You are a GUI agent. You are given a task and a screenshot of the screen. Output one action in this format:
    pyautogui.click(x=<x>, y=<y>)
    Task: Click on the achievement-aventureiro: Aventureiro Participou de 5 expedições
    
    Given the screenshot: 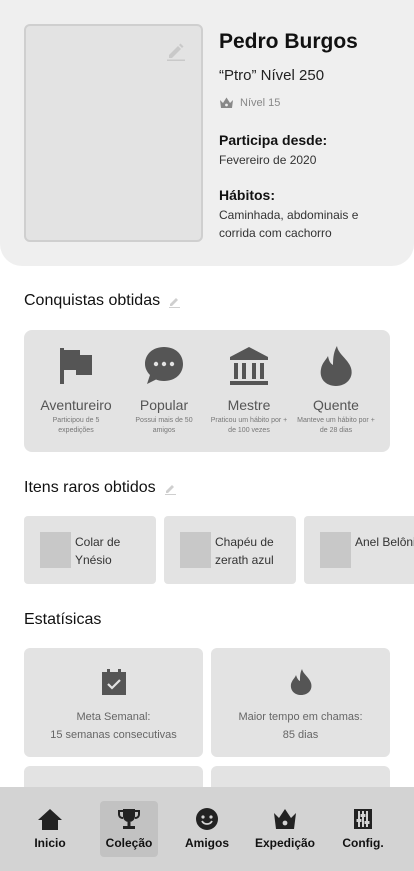 What is the action you would take?
    pyautogui.click(x=76, y=390)
    